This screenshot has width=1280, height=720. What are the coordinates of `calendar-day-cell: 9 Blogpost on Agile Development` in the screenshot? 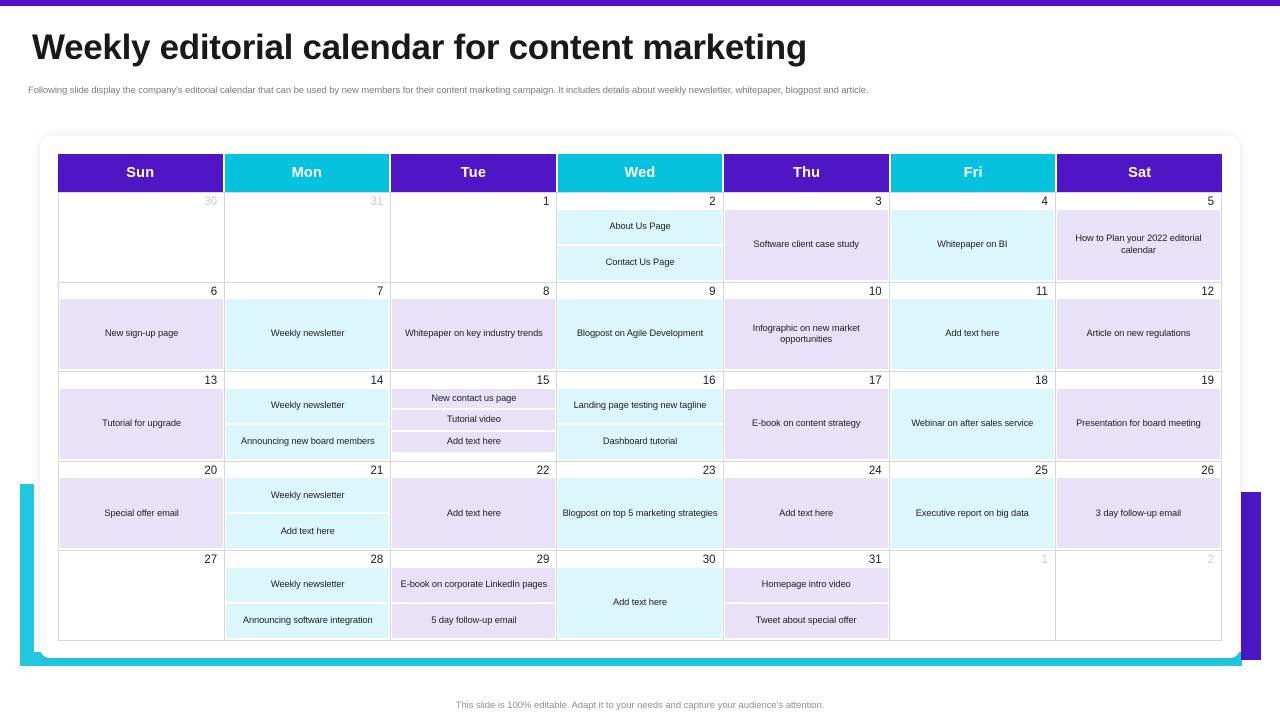 It's located at (640, 327).